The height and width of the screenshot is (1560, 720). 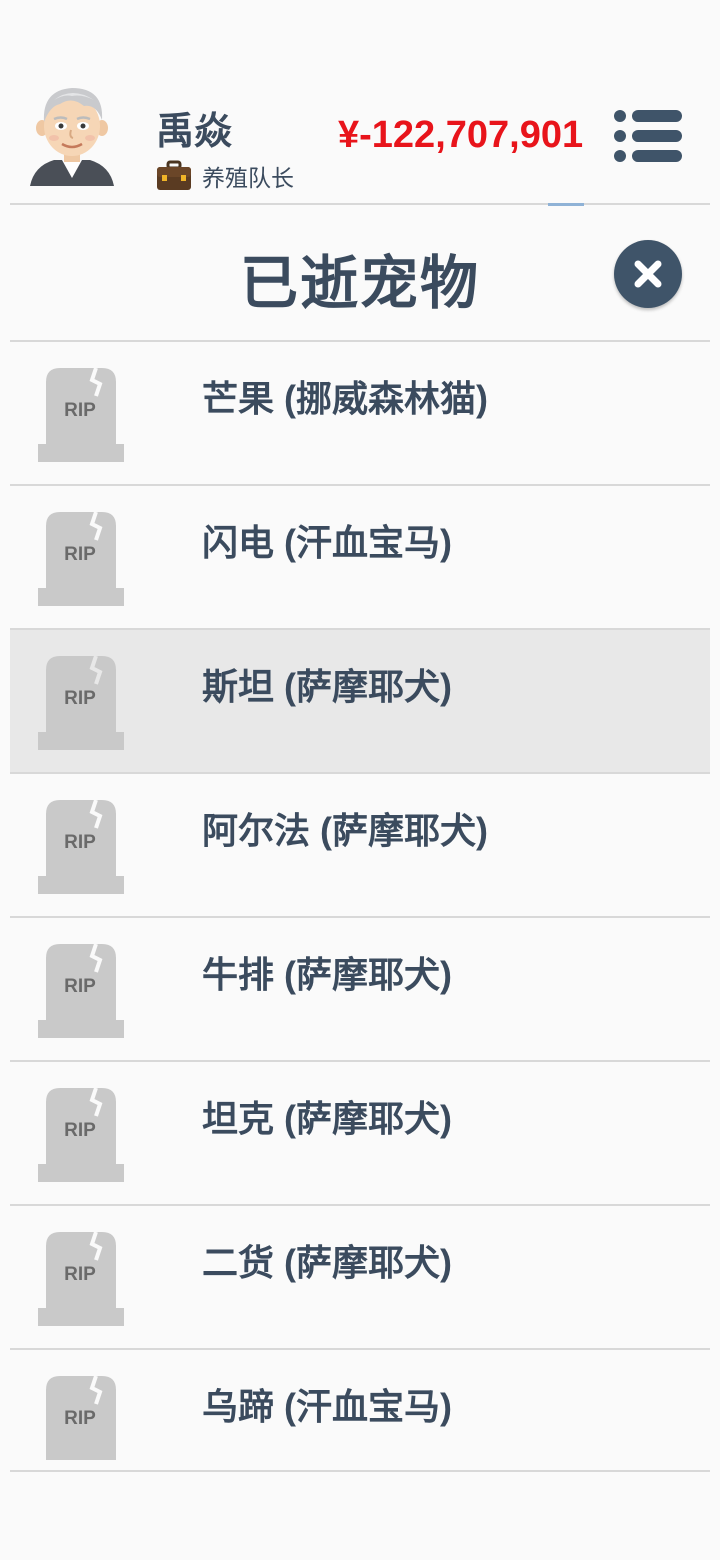 I want to click on username: 禹焱, so click(x=194, y=131).